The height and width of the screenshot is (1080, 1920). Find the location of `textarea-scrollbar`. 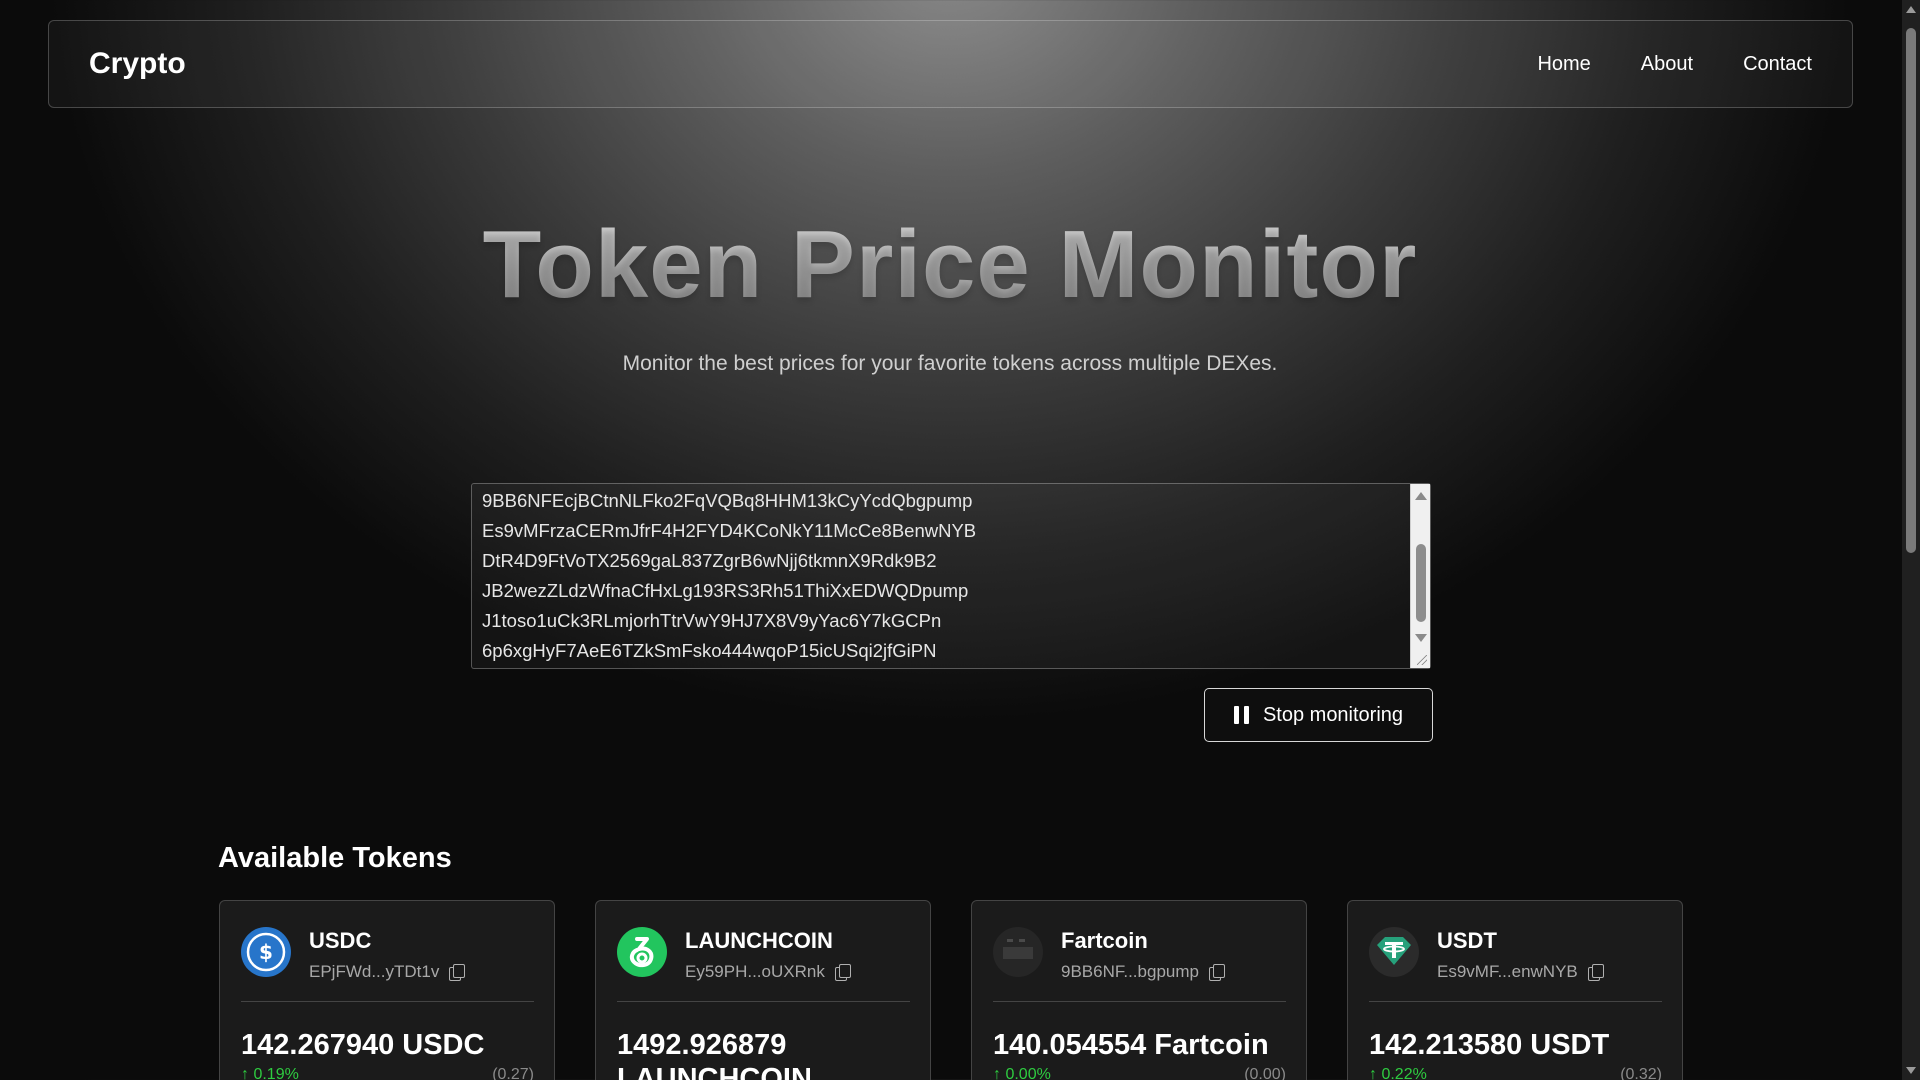

textarea-scrollbar is located at coordinates (1420, 576).